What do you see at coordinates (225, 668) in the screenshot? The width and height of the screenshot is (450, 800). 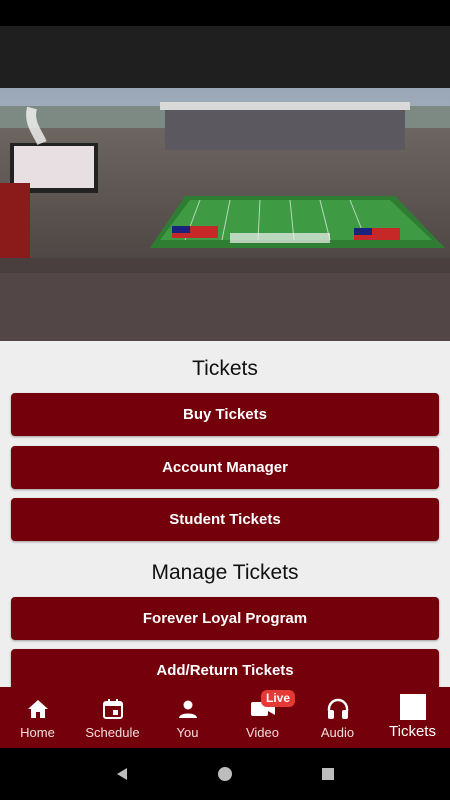 I see `add-return-tickets-button: Add/Return Tickets` at bounding box center [225, 668].